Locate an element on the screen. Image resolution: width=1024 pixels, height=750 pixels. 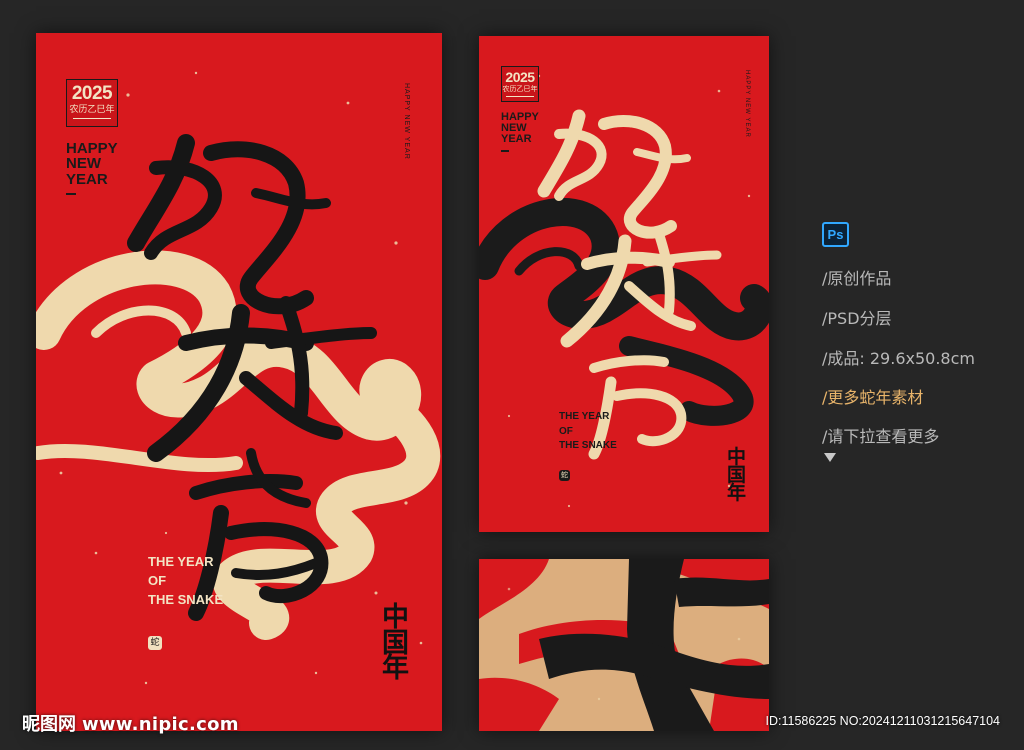
vertical-happy-new-year: HAPPY NEW YEAR is located at coordinates (406, 121).